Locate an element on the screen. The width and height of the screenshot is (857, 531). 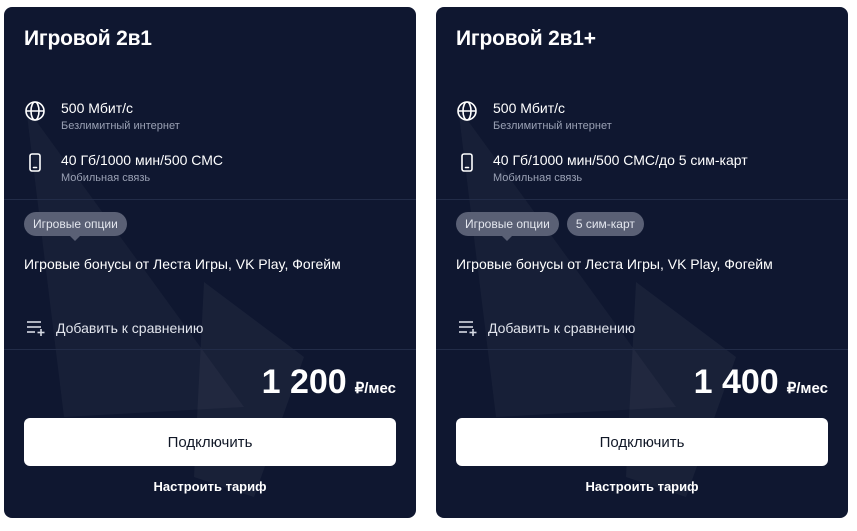
price-amount: 1 200 is located at coordinates (304, 382).